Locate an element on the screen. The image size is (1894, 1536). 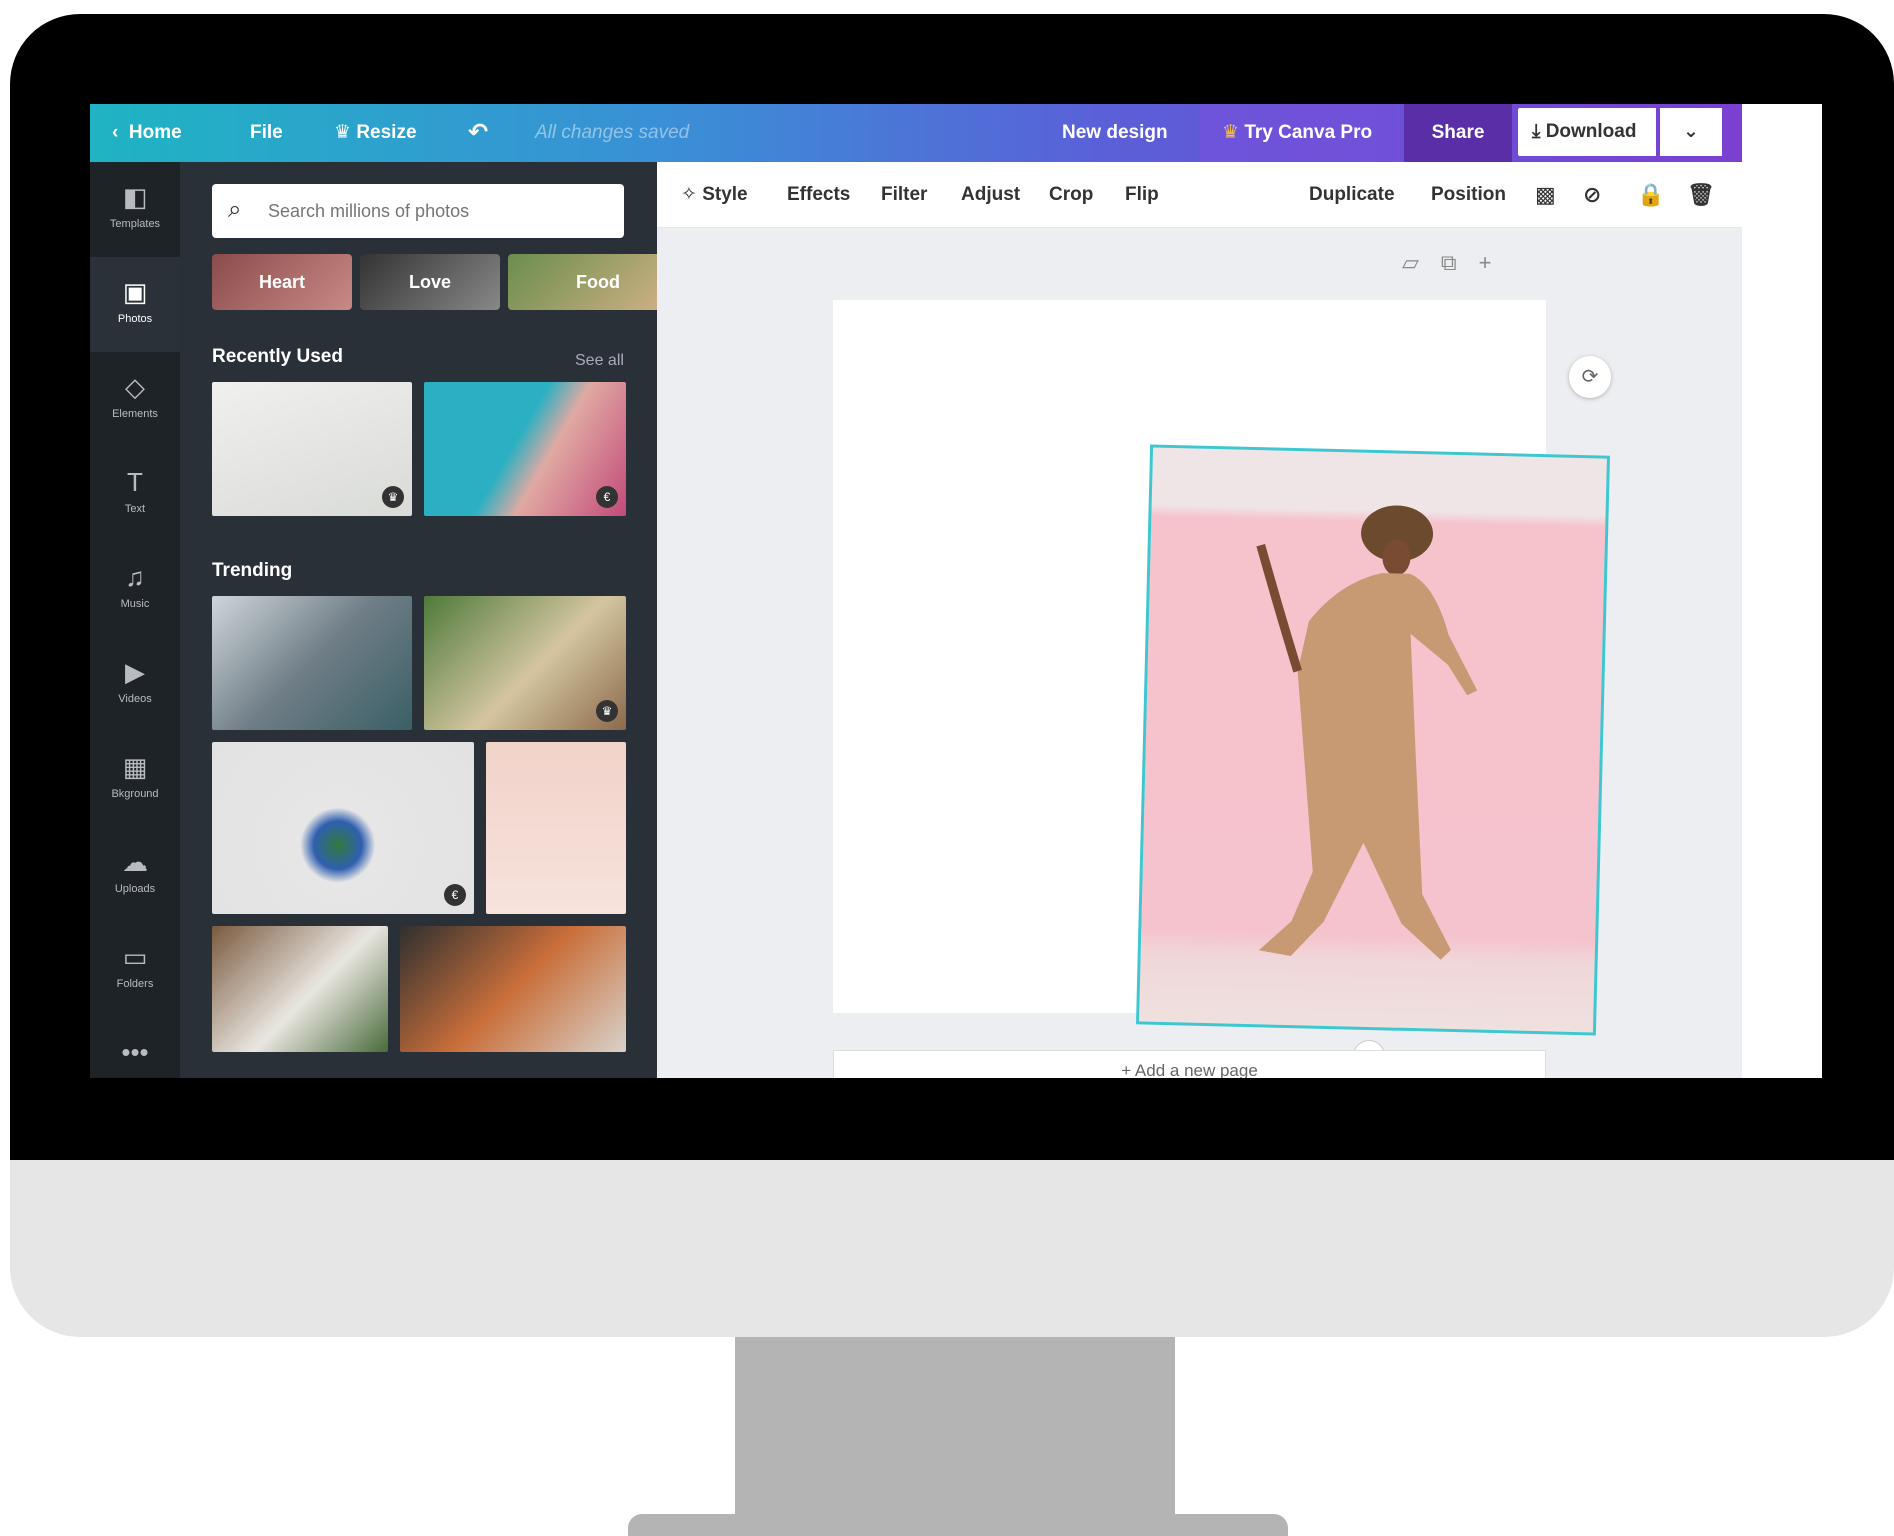
adjust-button: Adjust is located at coordinates (990, 195).